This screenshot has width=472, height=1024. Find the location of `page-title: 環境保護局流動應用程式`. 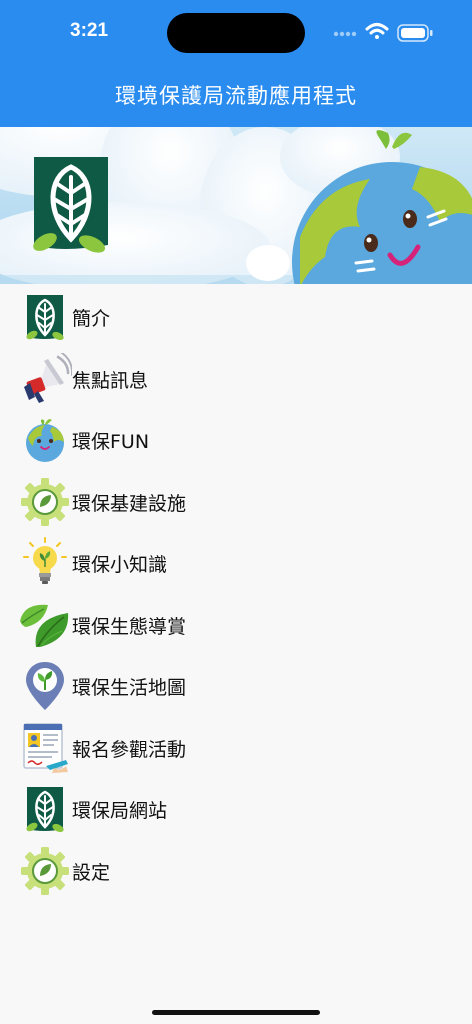

page-title: 環境保護局流動應用程式 is located at coordinates (236, 96).